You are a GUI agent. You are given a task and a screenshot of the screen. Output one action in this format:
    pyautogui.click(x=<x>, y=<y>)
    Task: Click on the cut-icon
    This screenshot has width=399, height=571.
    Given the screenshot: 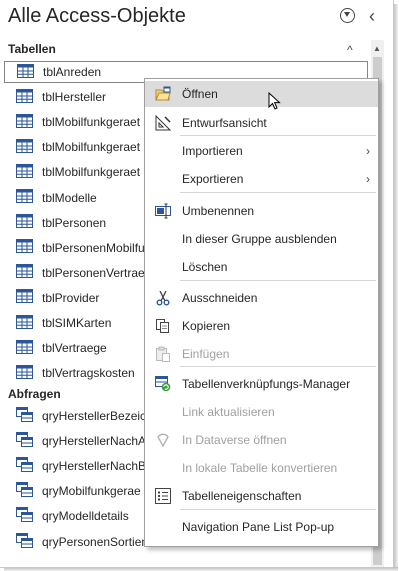 What is the action you would take?
    pyautogui.click(x=163, y=298)
    